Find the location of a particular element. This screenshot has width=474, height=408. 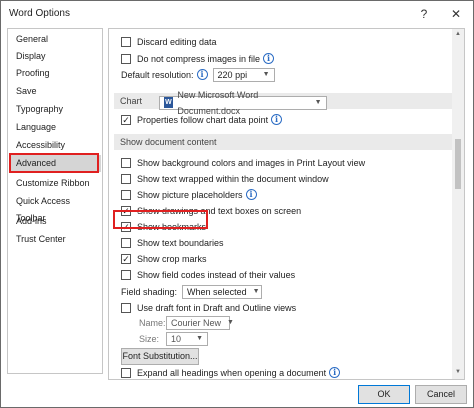

discard-editing-checkbox is located at coordinates (126, 41).